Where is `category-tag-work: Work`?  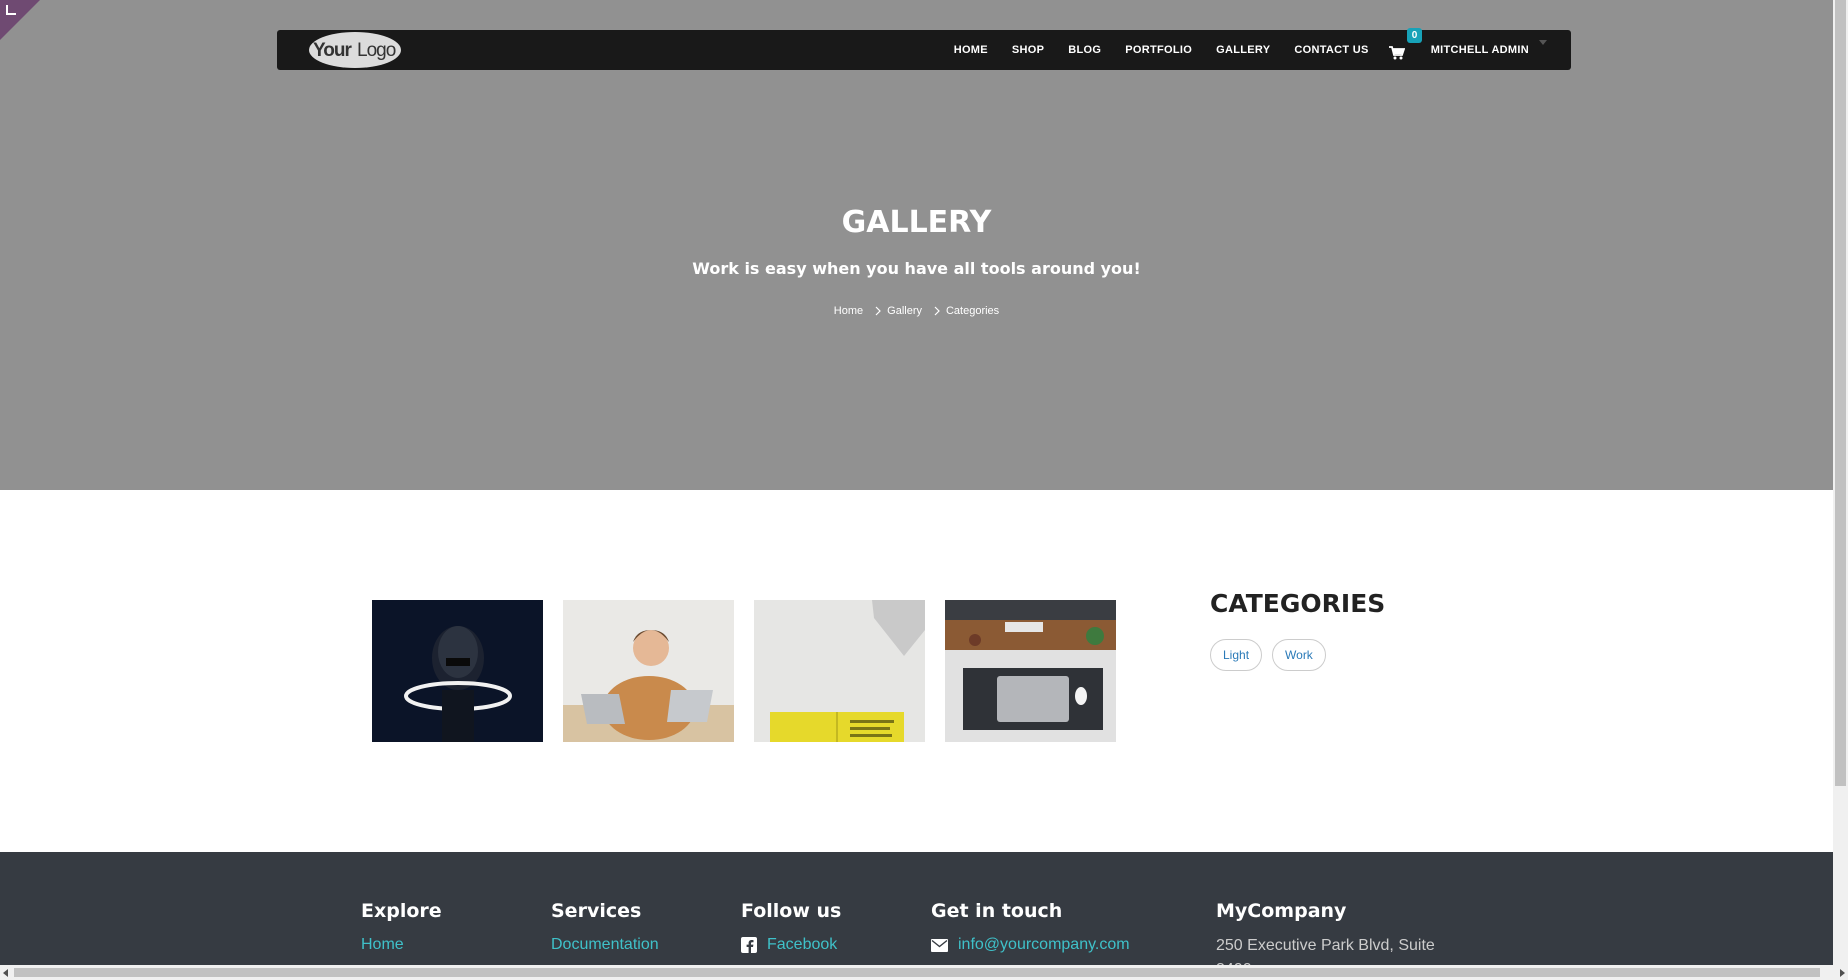 category-tag-work: Work is located at coordinates (1299, 655).